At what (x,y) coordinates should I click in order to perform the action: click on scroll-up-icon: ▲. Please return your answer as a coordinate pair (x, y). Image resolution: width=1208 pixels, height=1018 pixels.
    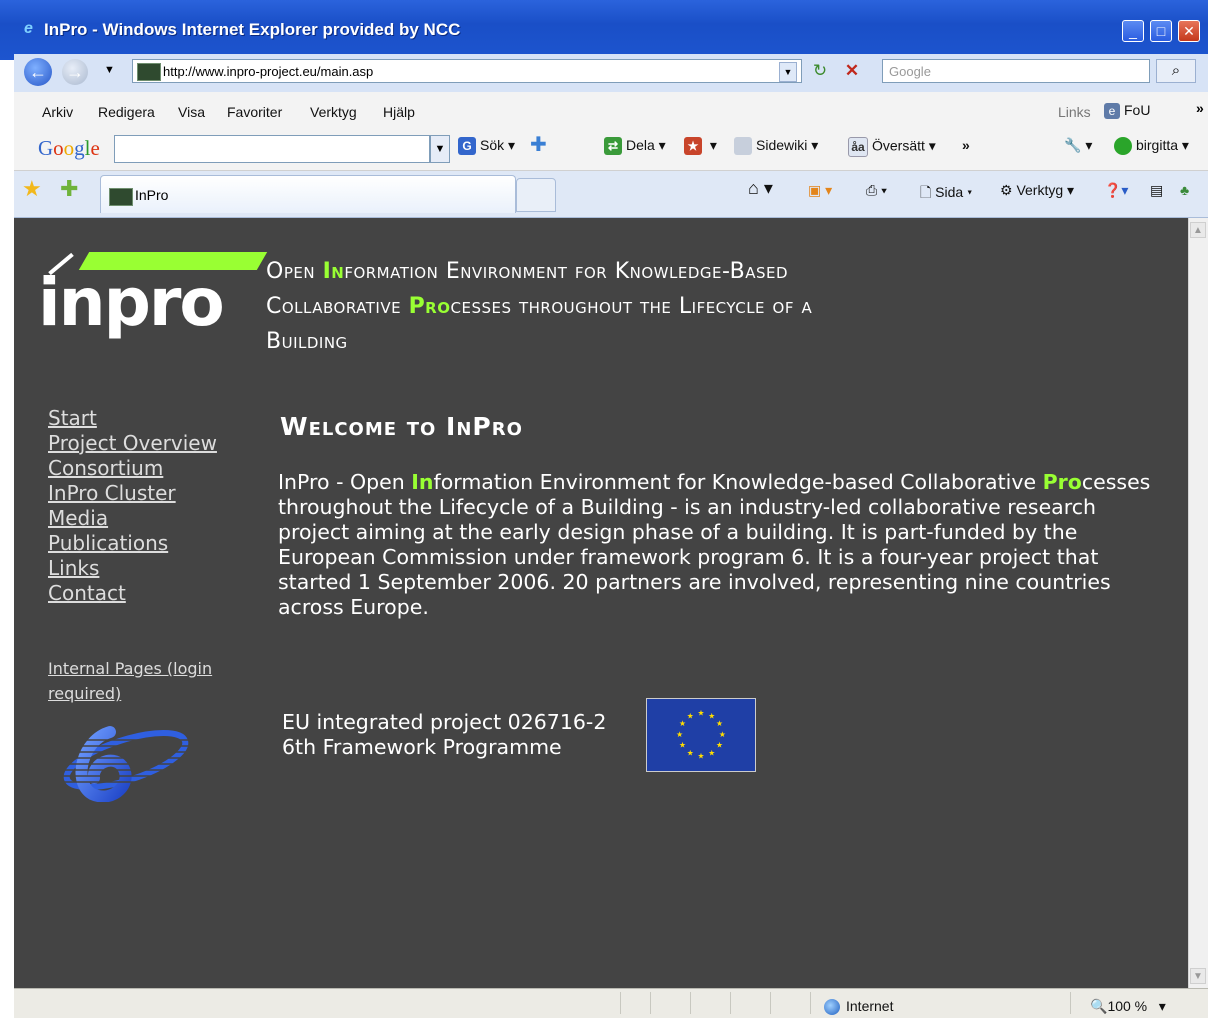
    Looking at the image, I should click on (1198, 230).